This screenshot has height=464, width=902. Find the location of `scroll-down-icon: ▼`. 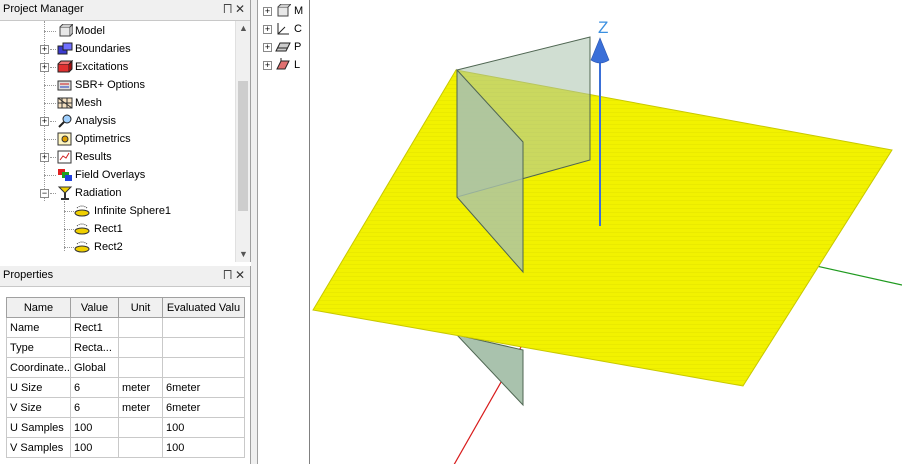

scroll-down-icon: ▼ is located at coordinates (243, 254).